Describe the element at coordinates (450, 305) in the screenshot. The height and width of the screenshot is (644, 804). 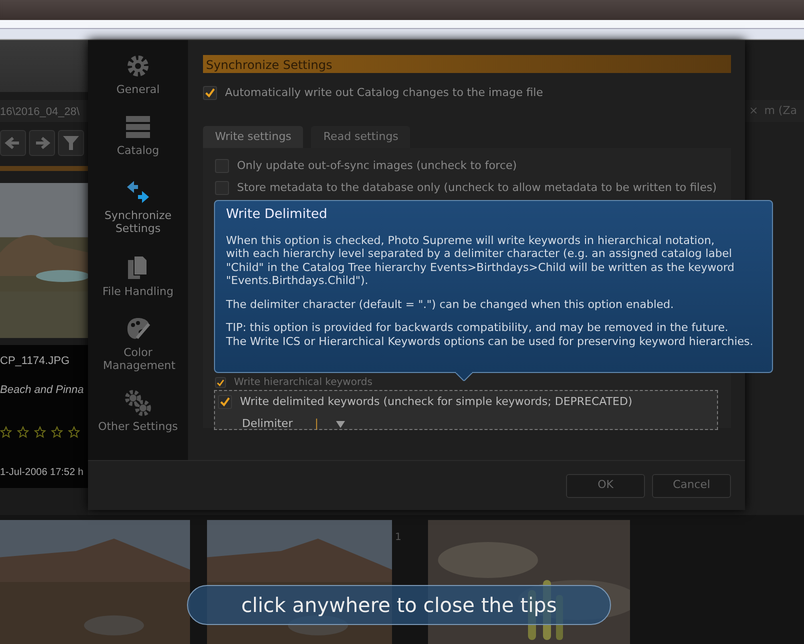
I see `tooltip-text: The delimiter character (default = ".") can be changed when this option enabled.` at that location.